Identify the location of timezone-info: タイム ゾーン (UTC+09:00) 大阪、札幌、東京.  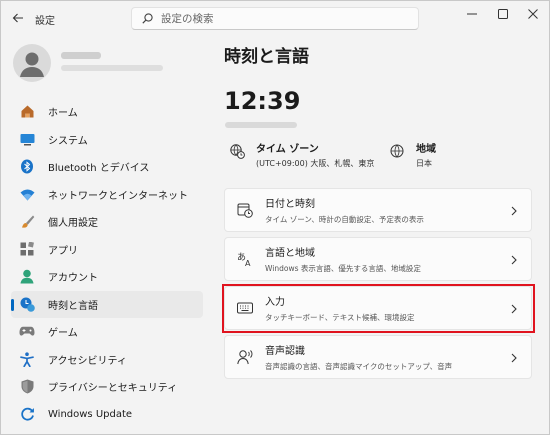
(302, 154).